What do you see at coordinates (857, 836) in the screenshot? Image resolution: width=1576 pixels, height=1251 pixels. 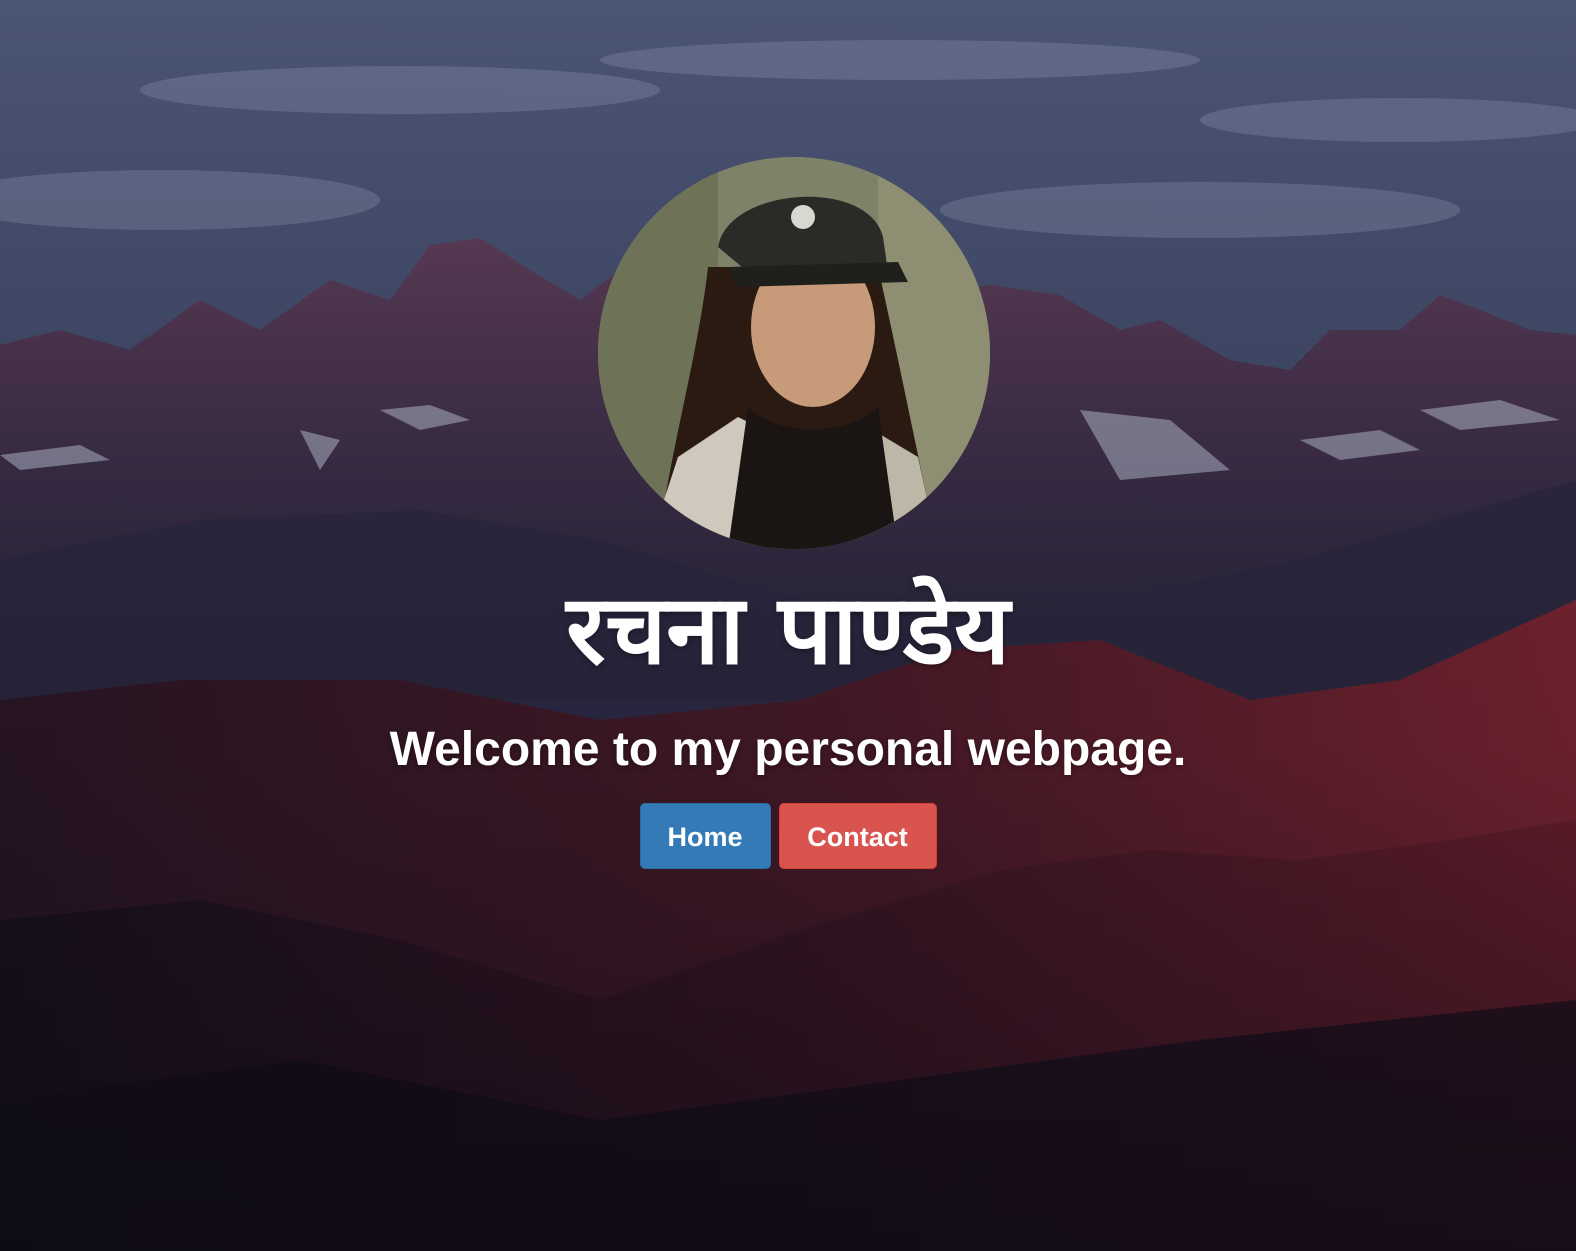 I see `contact-button: Contact` at bounding box center [857, 836].